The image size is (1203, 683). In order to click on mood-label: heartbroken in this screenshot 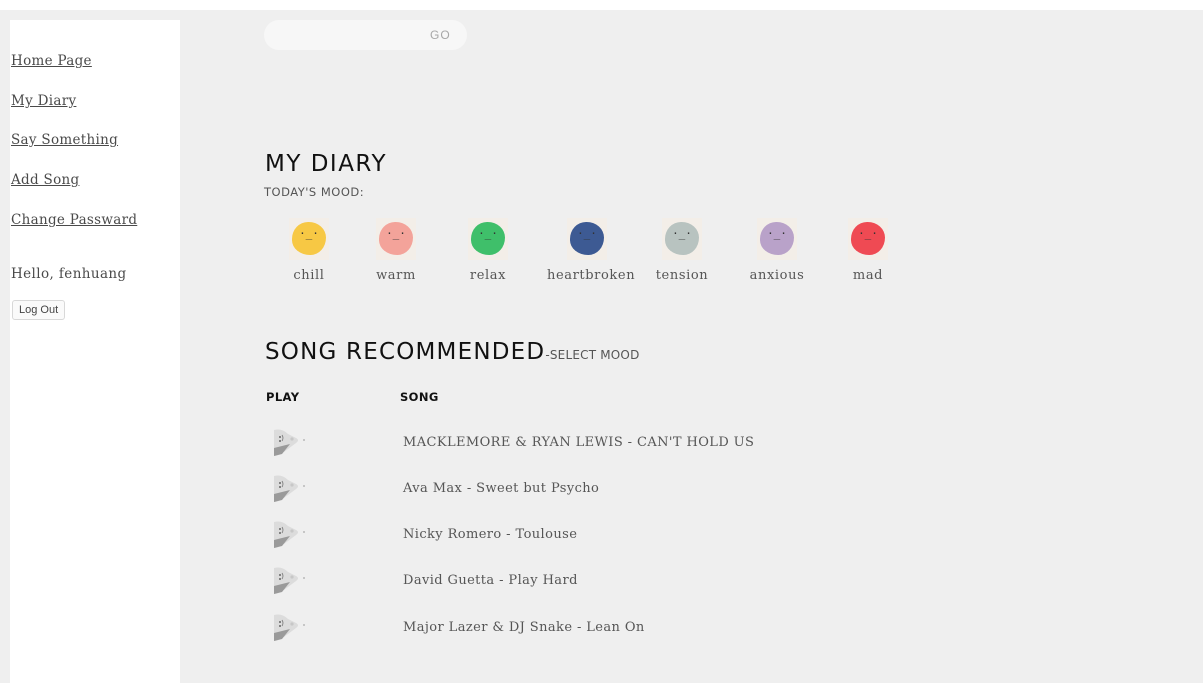, I will do `click(591, 275)`.